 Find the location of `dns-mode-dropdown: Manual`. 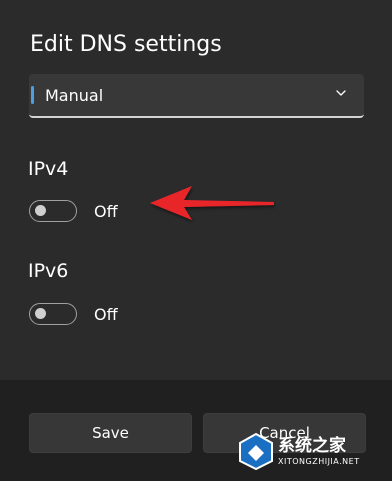

dns-mode-dropdown: Manual is located at coordinates (196, 96).